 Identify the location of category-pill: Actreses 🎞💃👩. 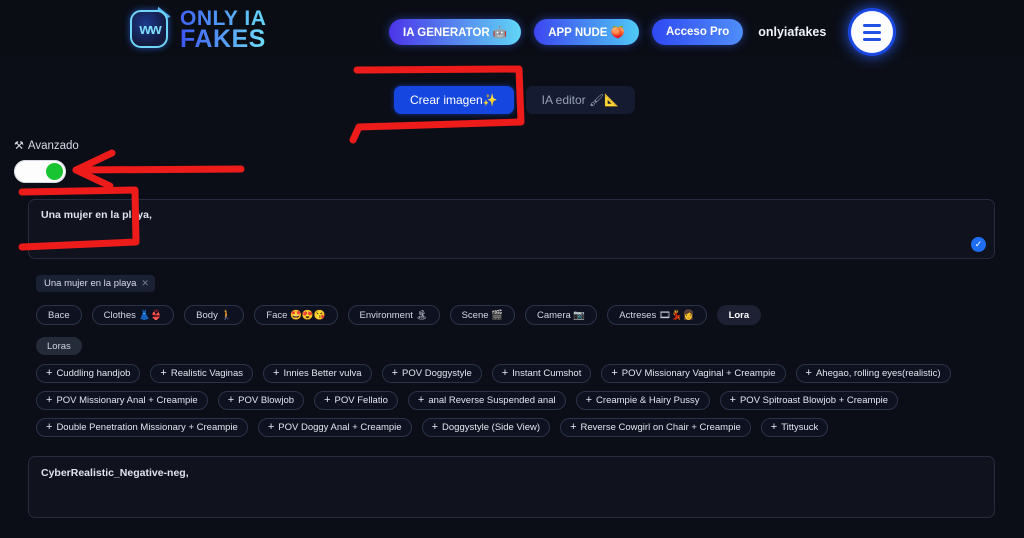
(657, 315).